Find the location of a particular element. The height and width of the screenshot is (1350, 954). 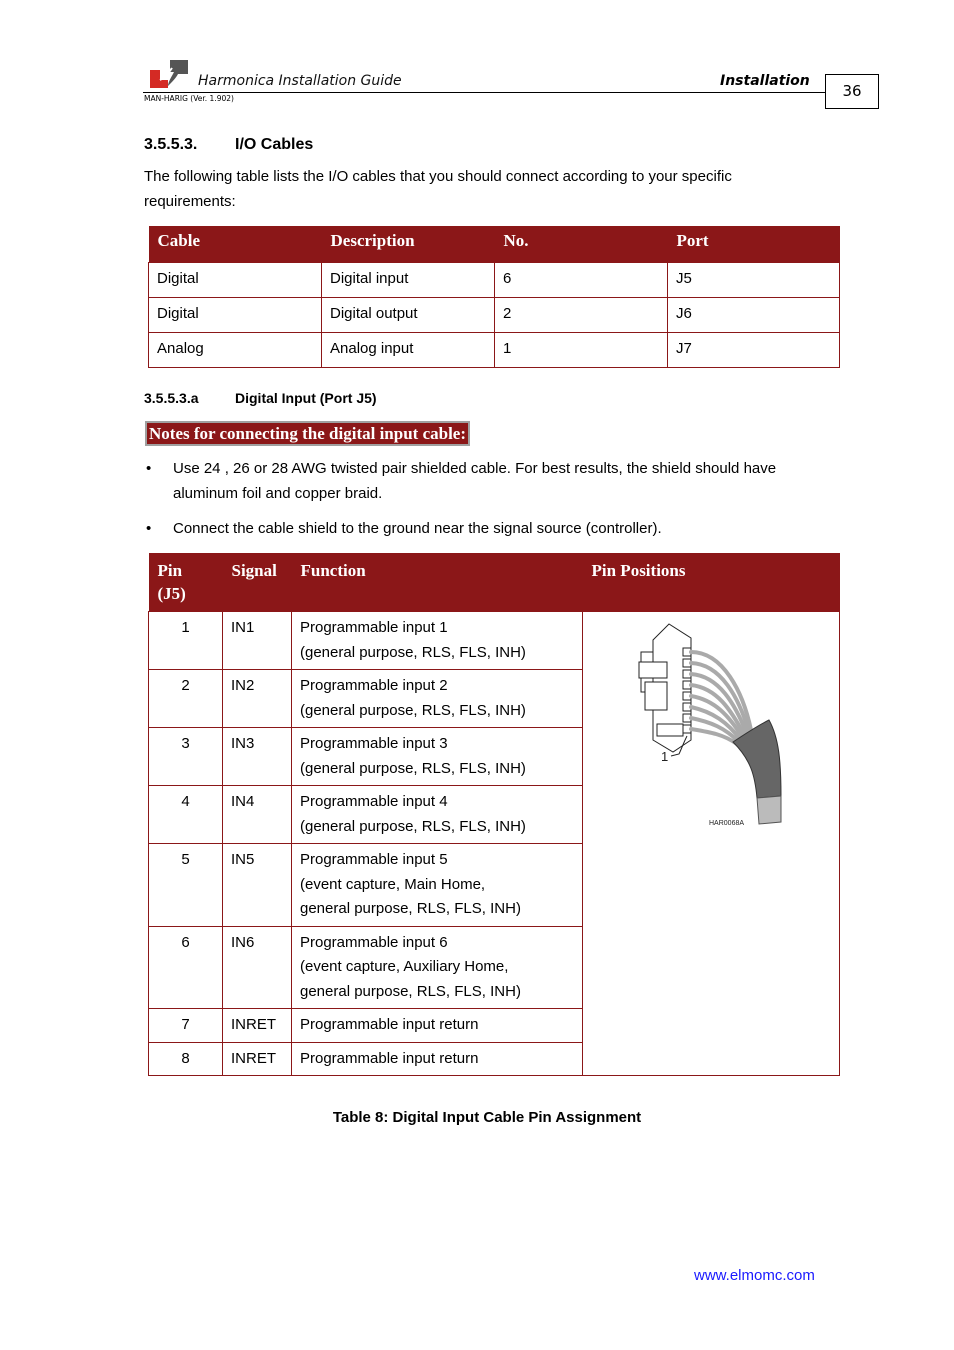

table-row: Digital Digital output 2 J6 is located at coordinates (494, 315).